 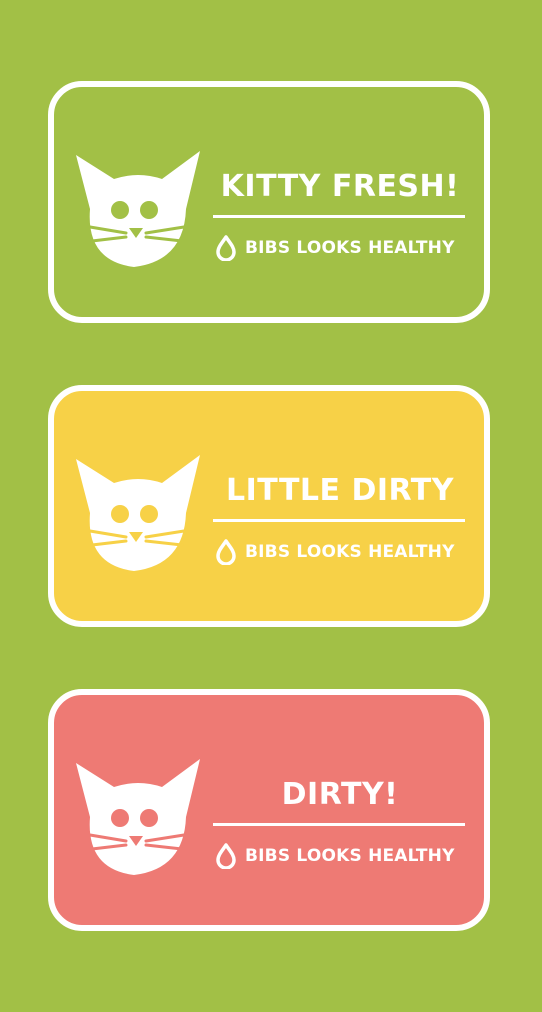 I want to click on card-title: DIRTY!, so click(x=340, y=794).